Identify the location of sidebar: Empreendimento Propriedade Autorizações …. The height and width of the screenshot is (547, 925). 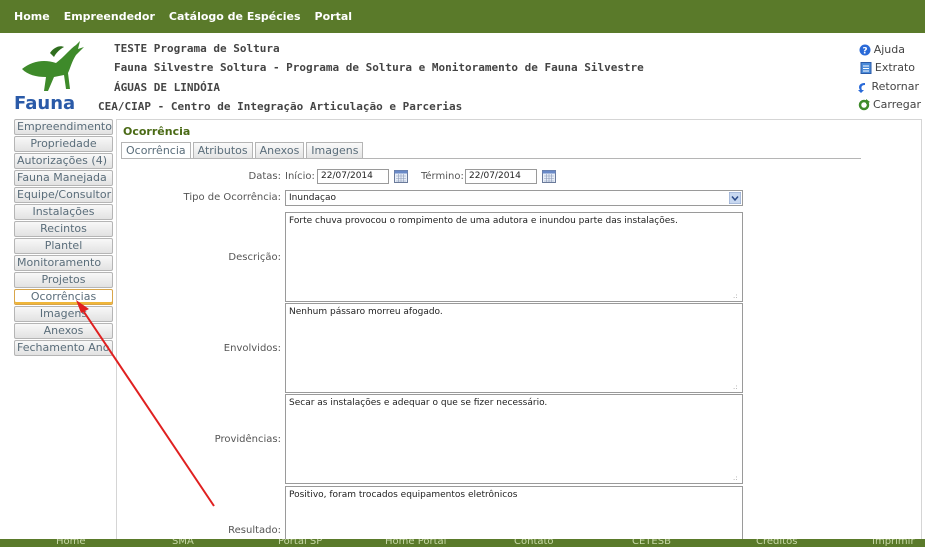
(63, 333).